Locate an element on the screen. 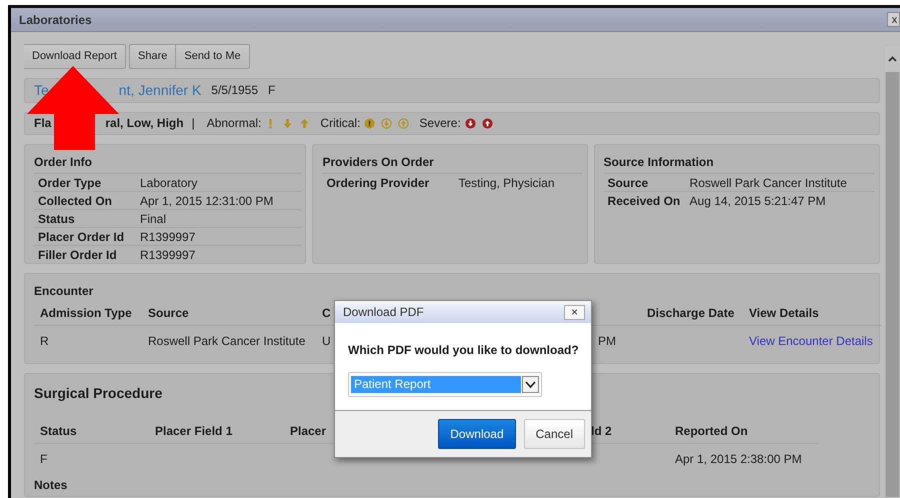  patient-sex: F is located at coordinates (272, 91).